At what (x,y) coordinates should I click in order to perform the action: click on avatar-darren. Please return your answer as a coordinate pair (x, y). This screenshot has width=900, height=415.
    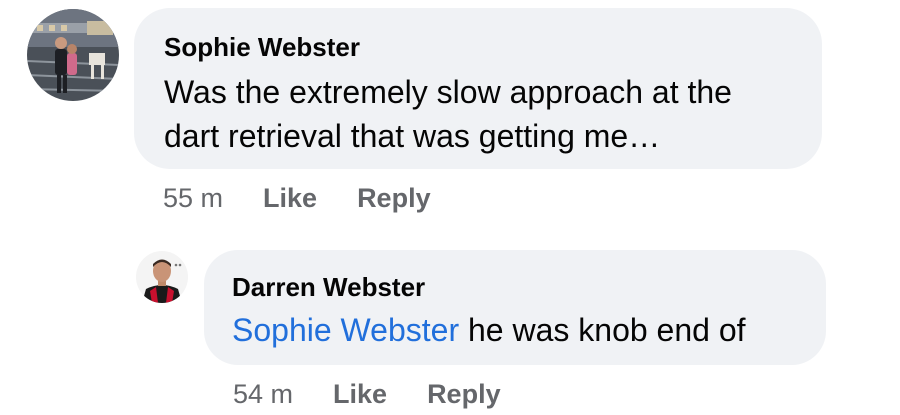
    Looking at the image, I should click on (162, 277).